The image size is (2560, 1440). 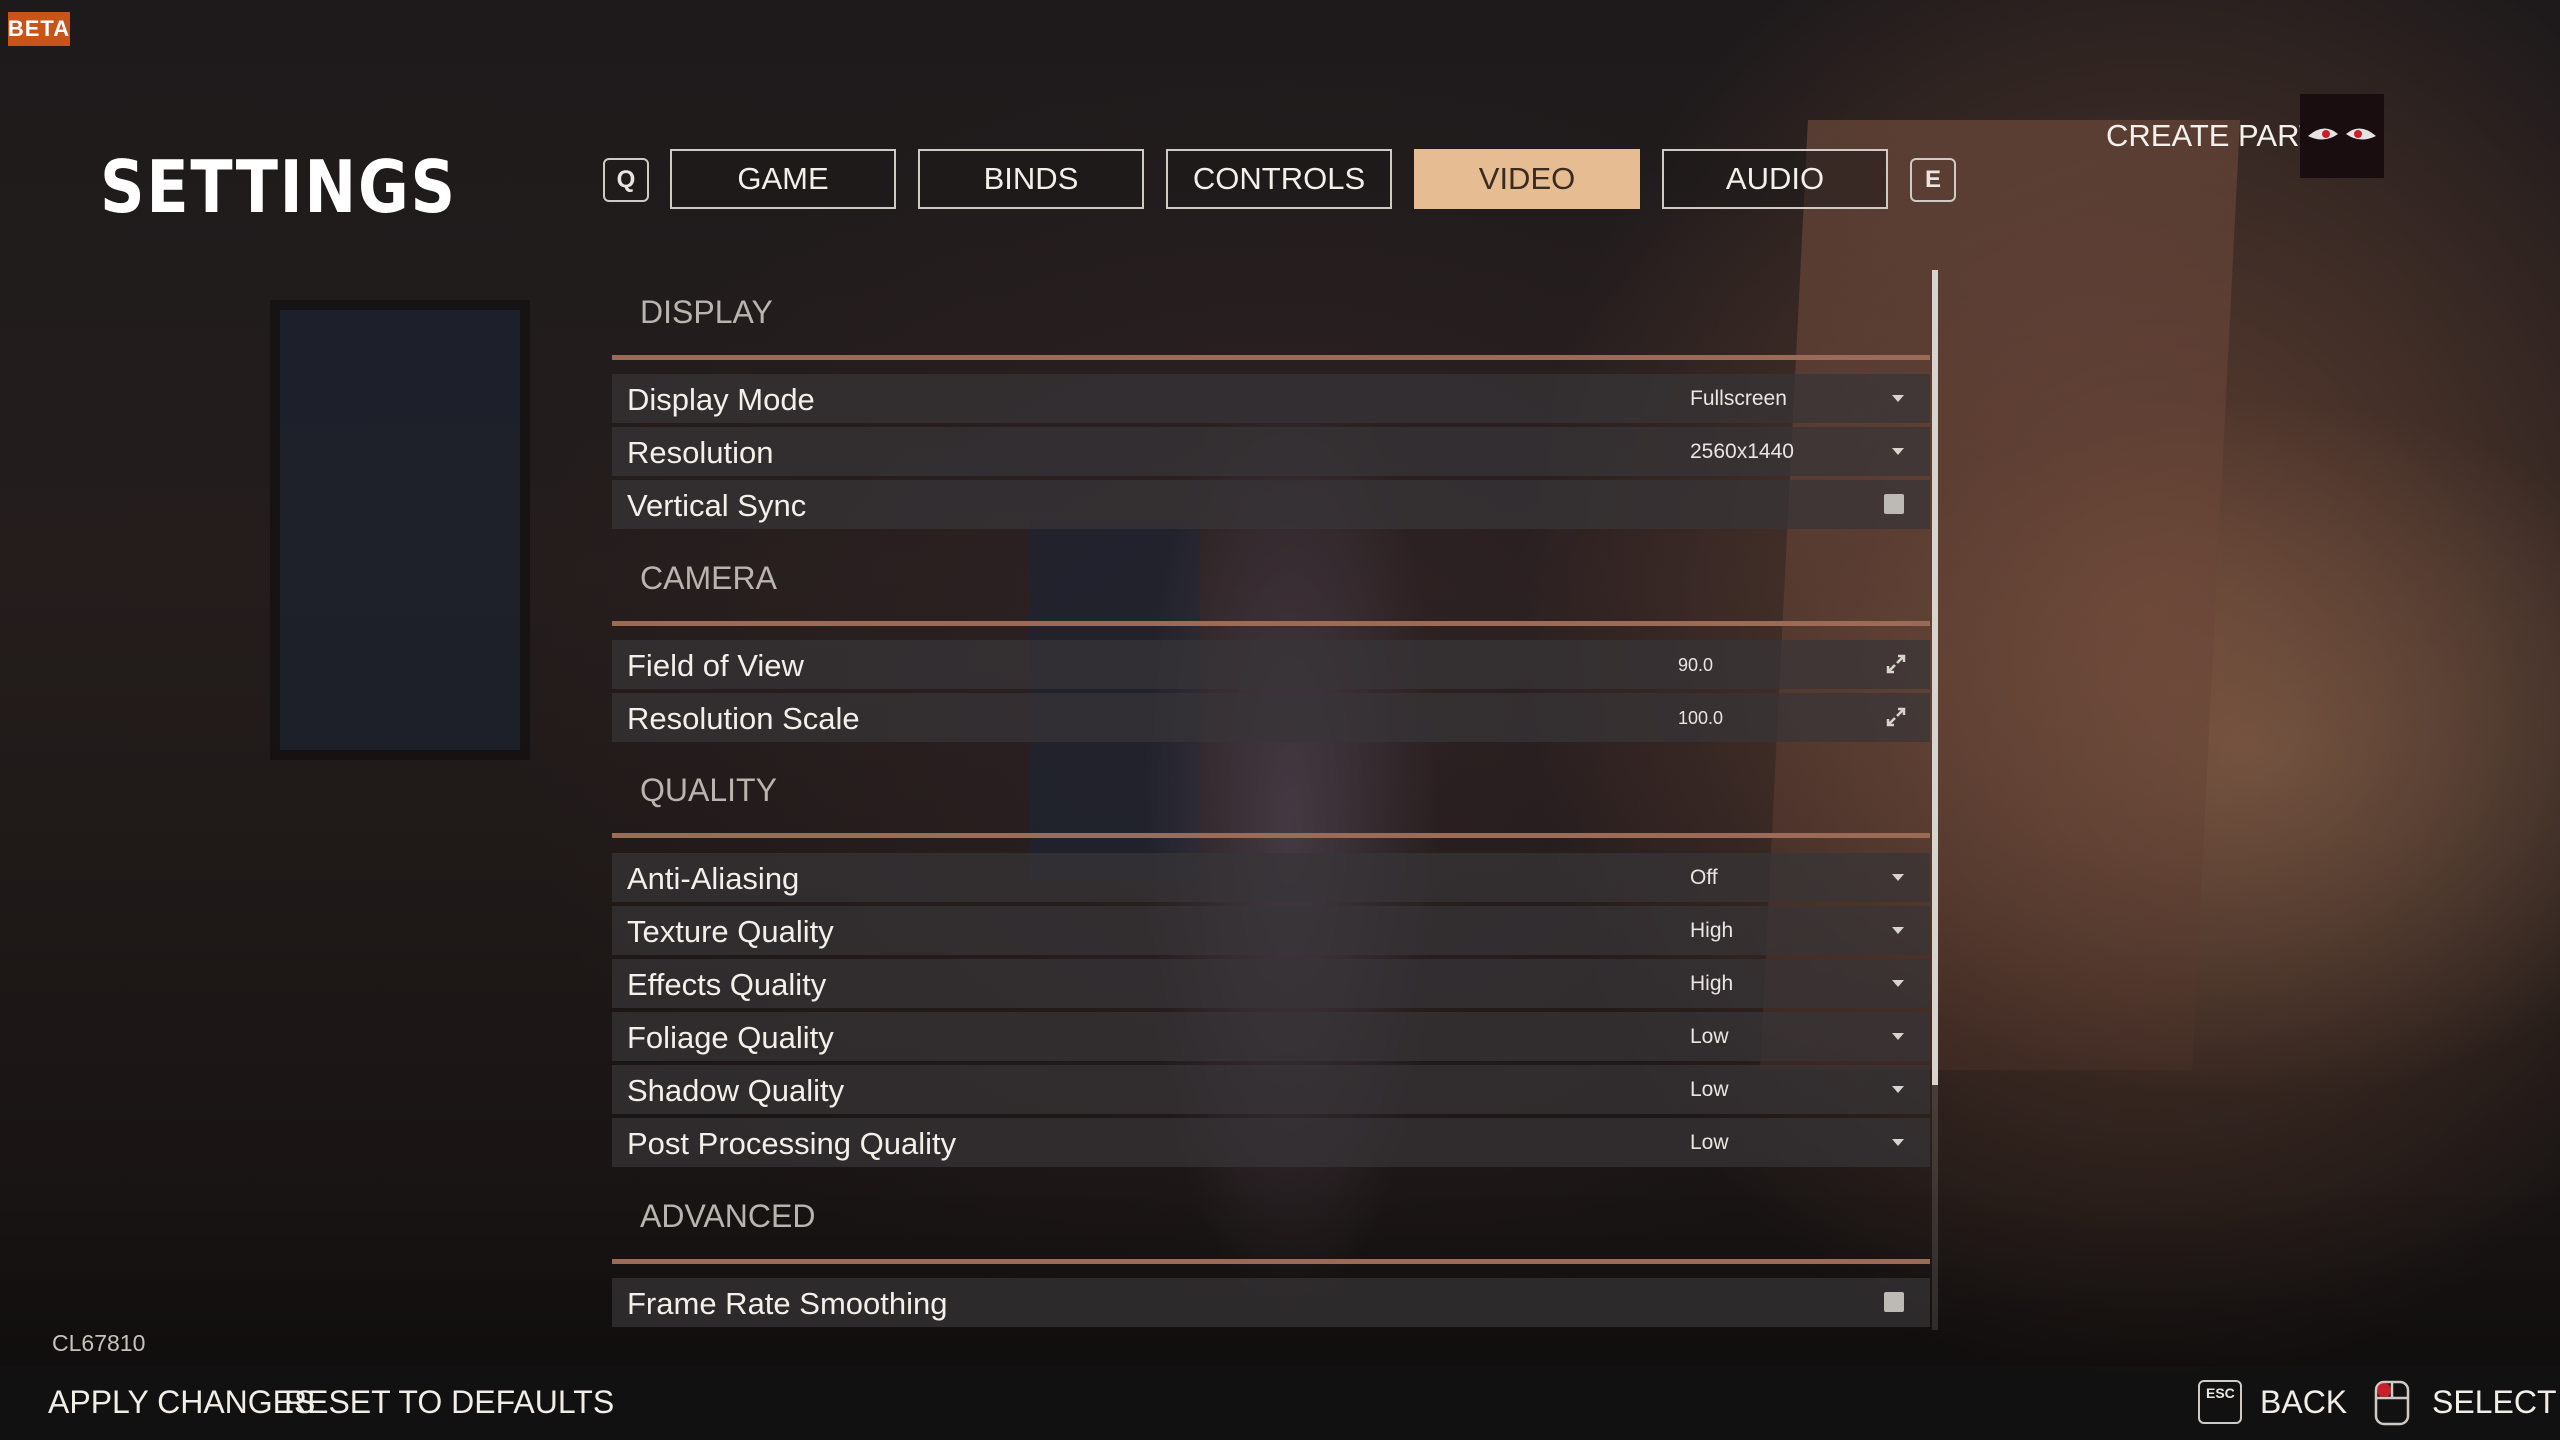 What do you see at coordinates (717, 505) in the screenshot?
I see `setting-label: Vertical Sync` at bounding box center [717, 505].